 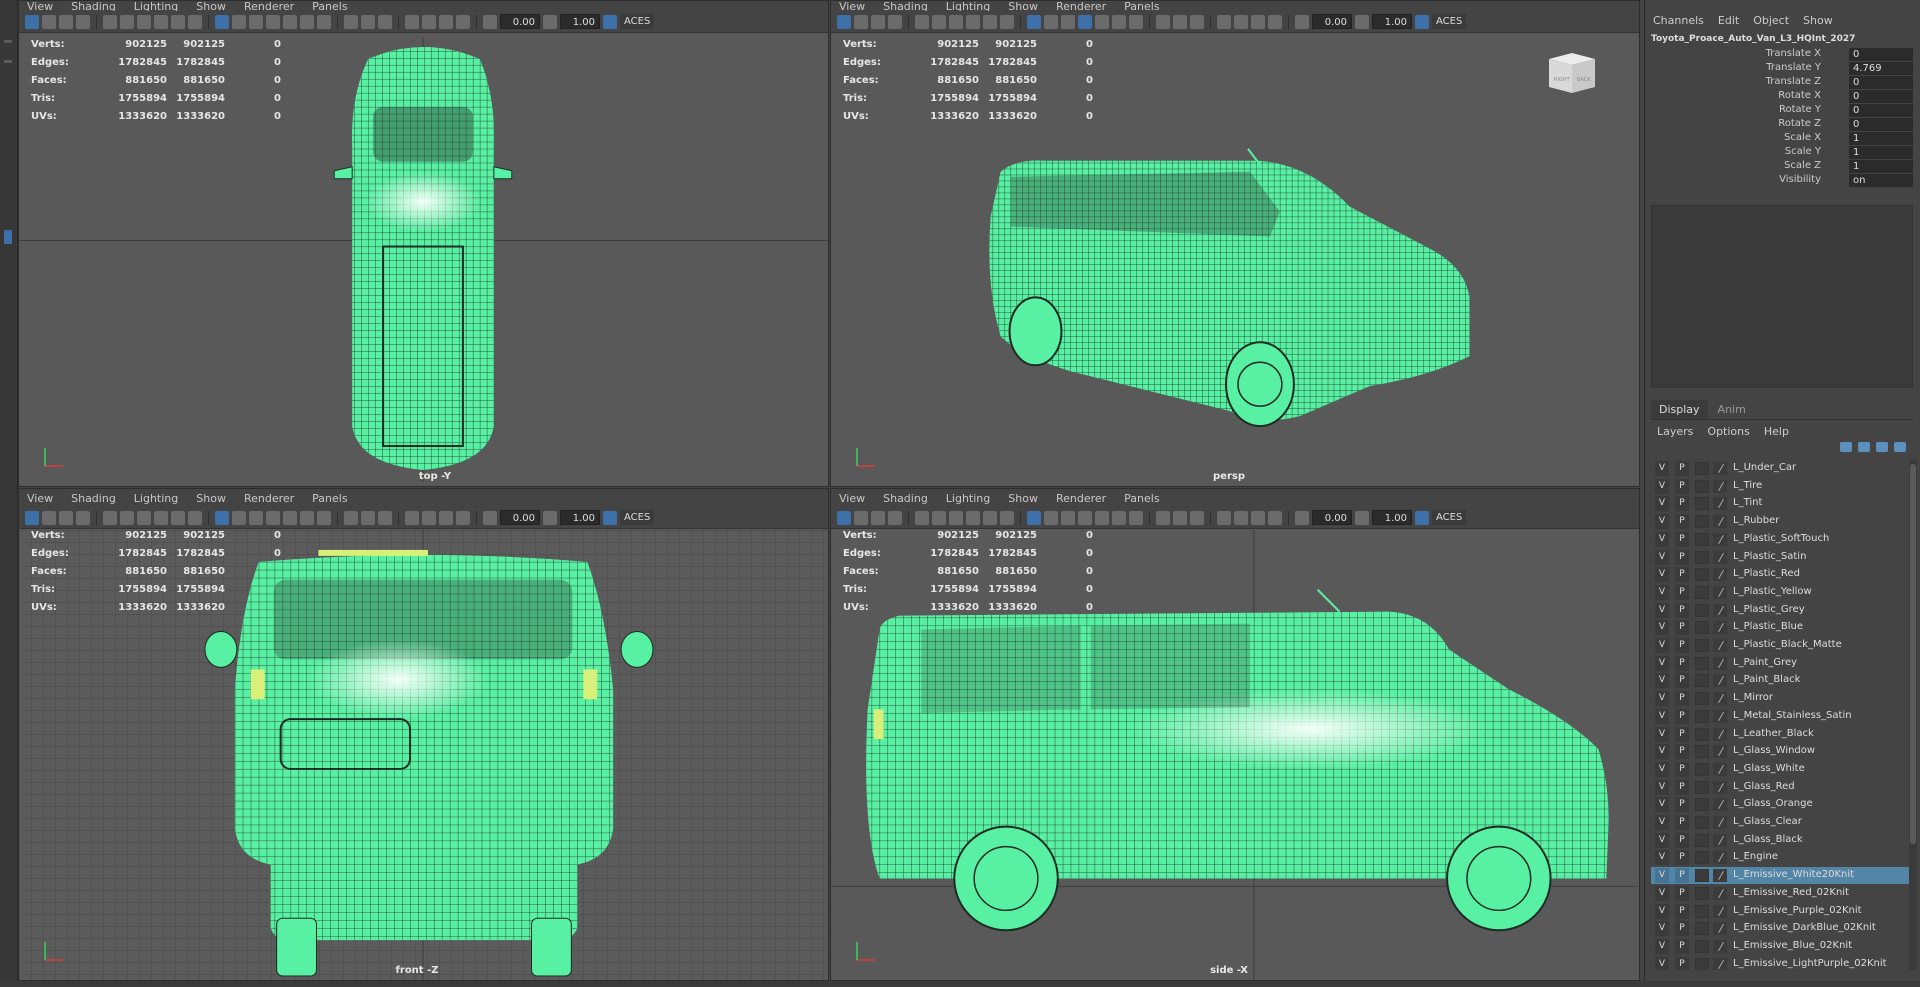 What do you see at coordinates (973, 517) in the screenshot?
I see `field-chart-icon` at bounding box center [973, 517].